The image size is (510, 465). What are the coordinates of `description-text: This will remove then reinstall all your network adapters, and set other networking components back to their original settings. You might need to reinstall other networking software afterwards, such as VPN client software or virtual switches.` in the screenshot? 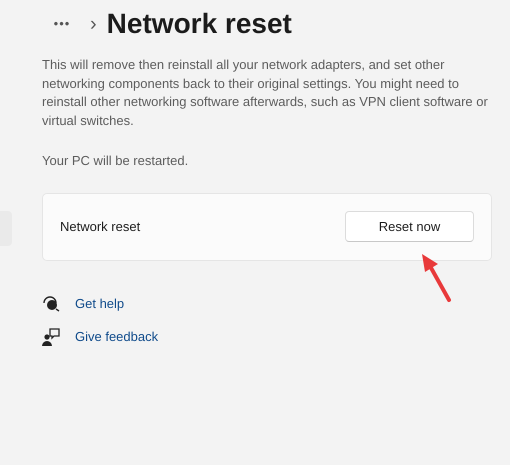 It's located at (265, 93).